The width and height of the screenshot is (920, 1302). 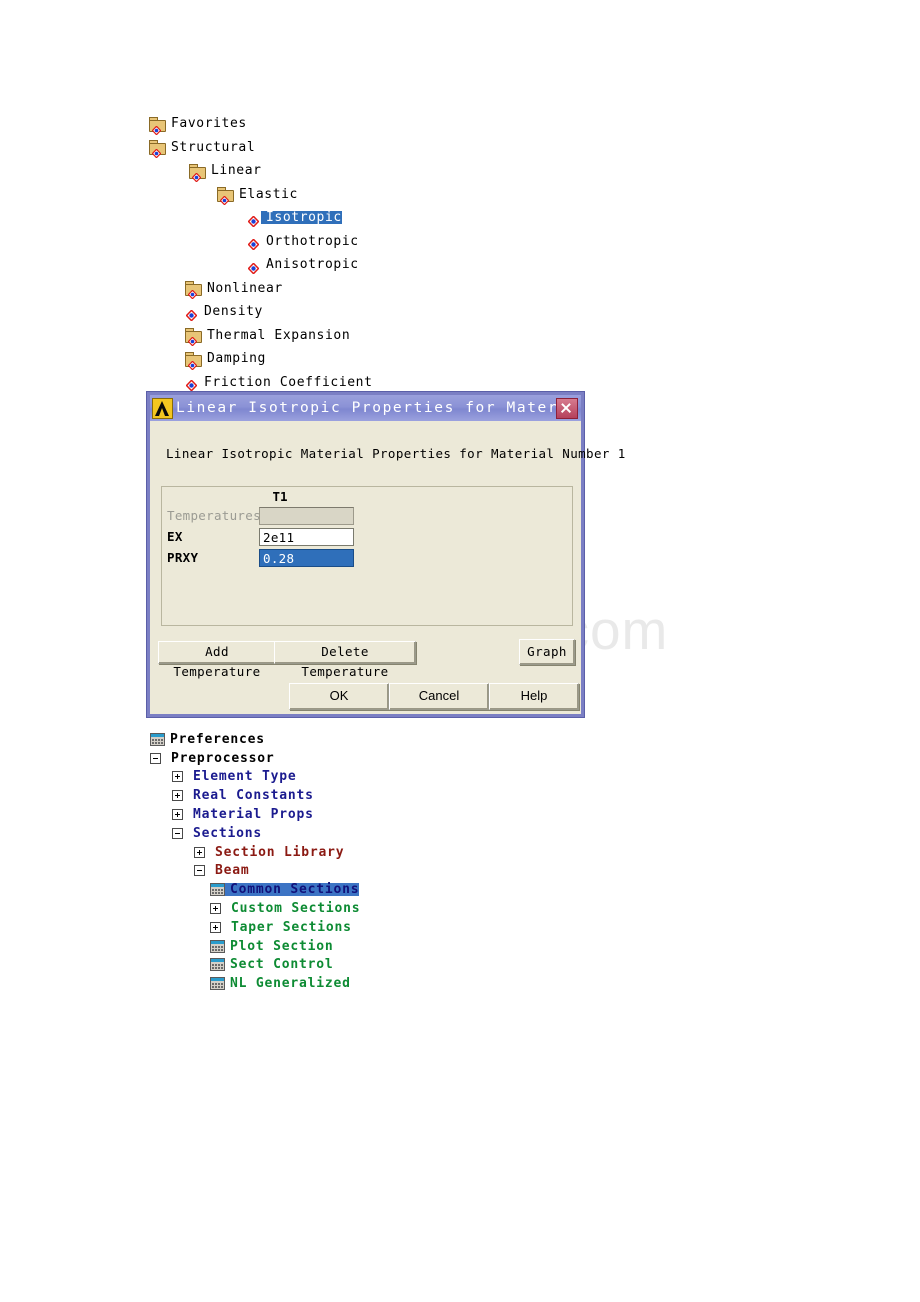 I want to click on property-value-input: 0.28, so click(x=306, y=557).